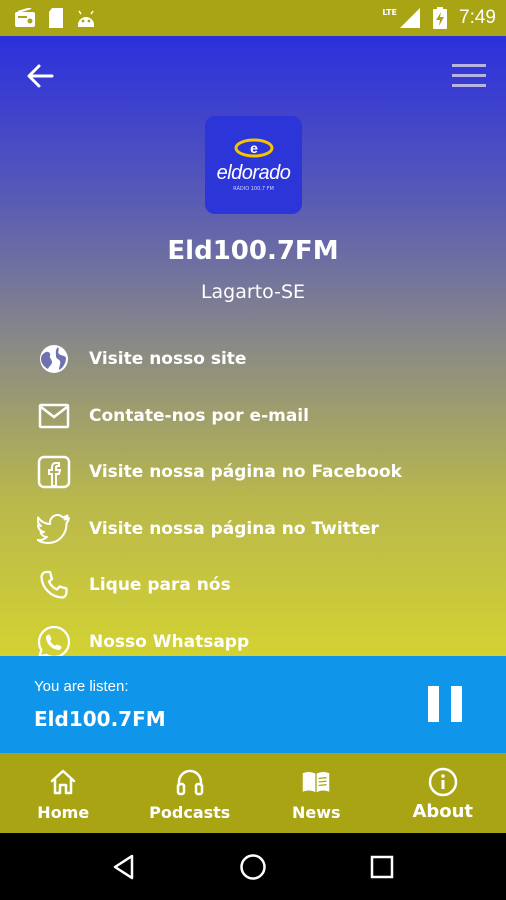 The image size is (506, 900). What do you see at coordinates (54, 585) in the screenshot?
I see `phone-icon` at bounding box center [54, 585].